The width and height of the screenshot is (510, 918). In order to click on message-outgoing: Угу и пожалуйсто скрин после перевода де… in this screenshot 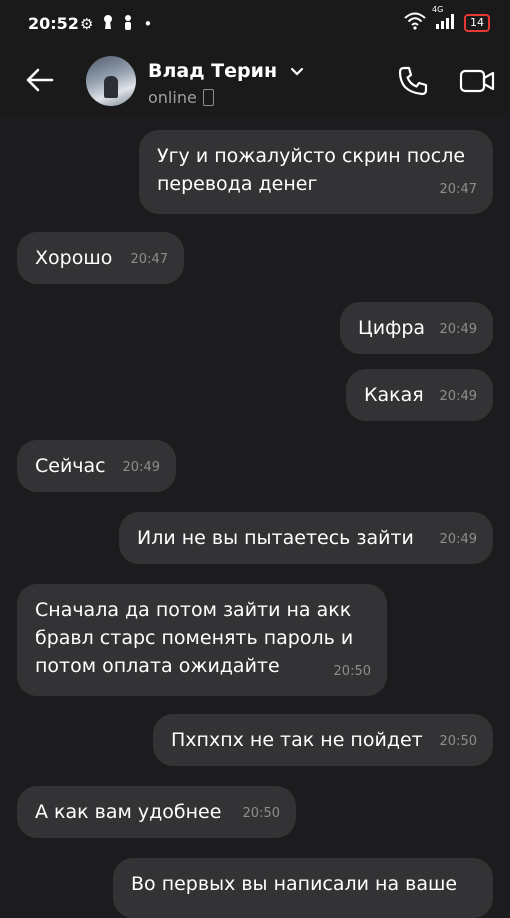, I will do `click(316, 172)`.